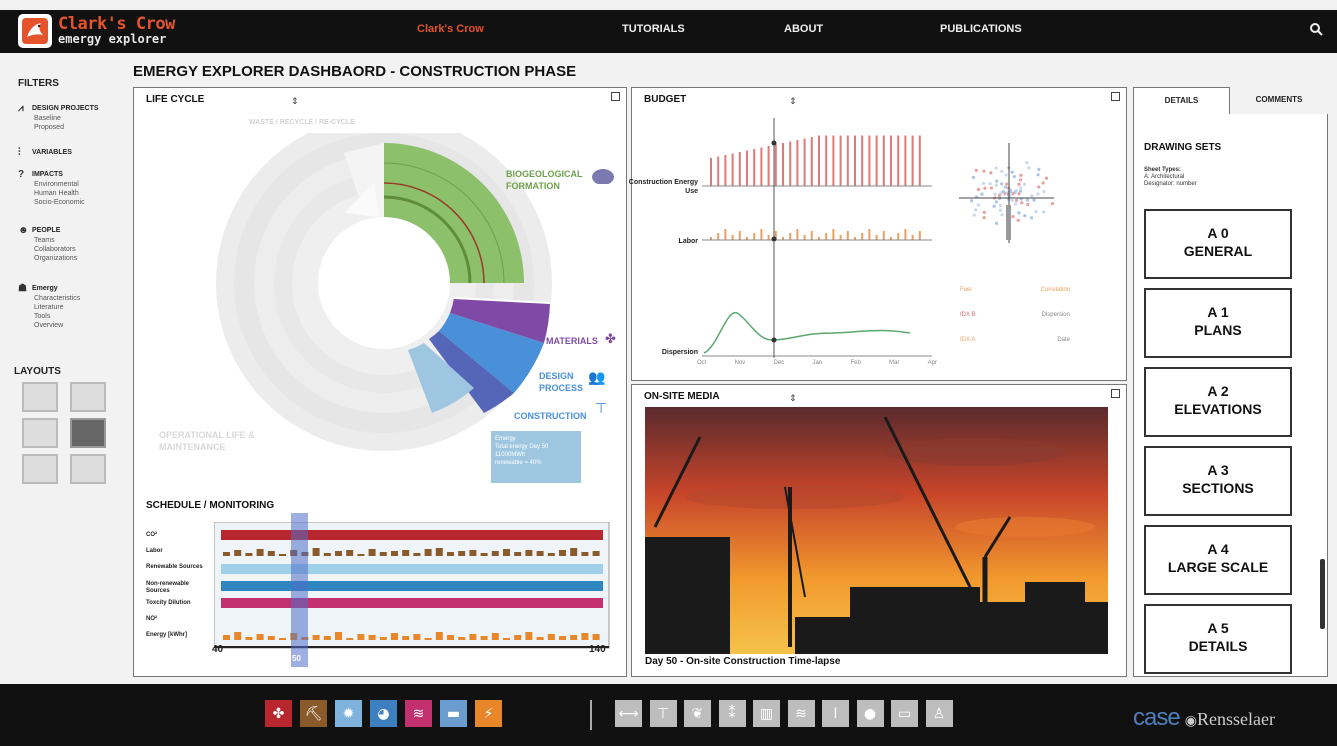  What do you see at coordinates (766, 713) in the screenshot?
I see `trash-icon: ▥` at bounding box center [766, 713].